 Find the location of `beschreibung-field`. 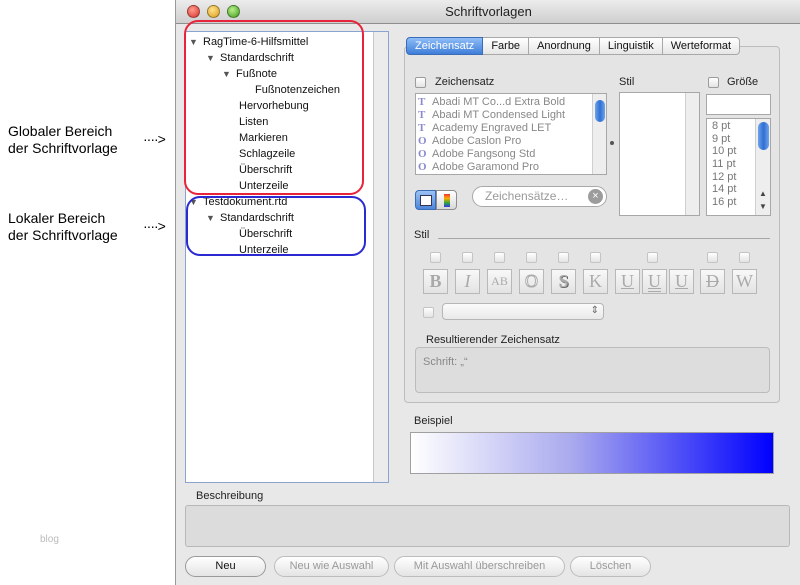

beschreibung-field is located at coordinates (487, 526).